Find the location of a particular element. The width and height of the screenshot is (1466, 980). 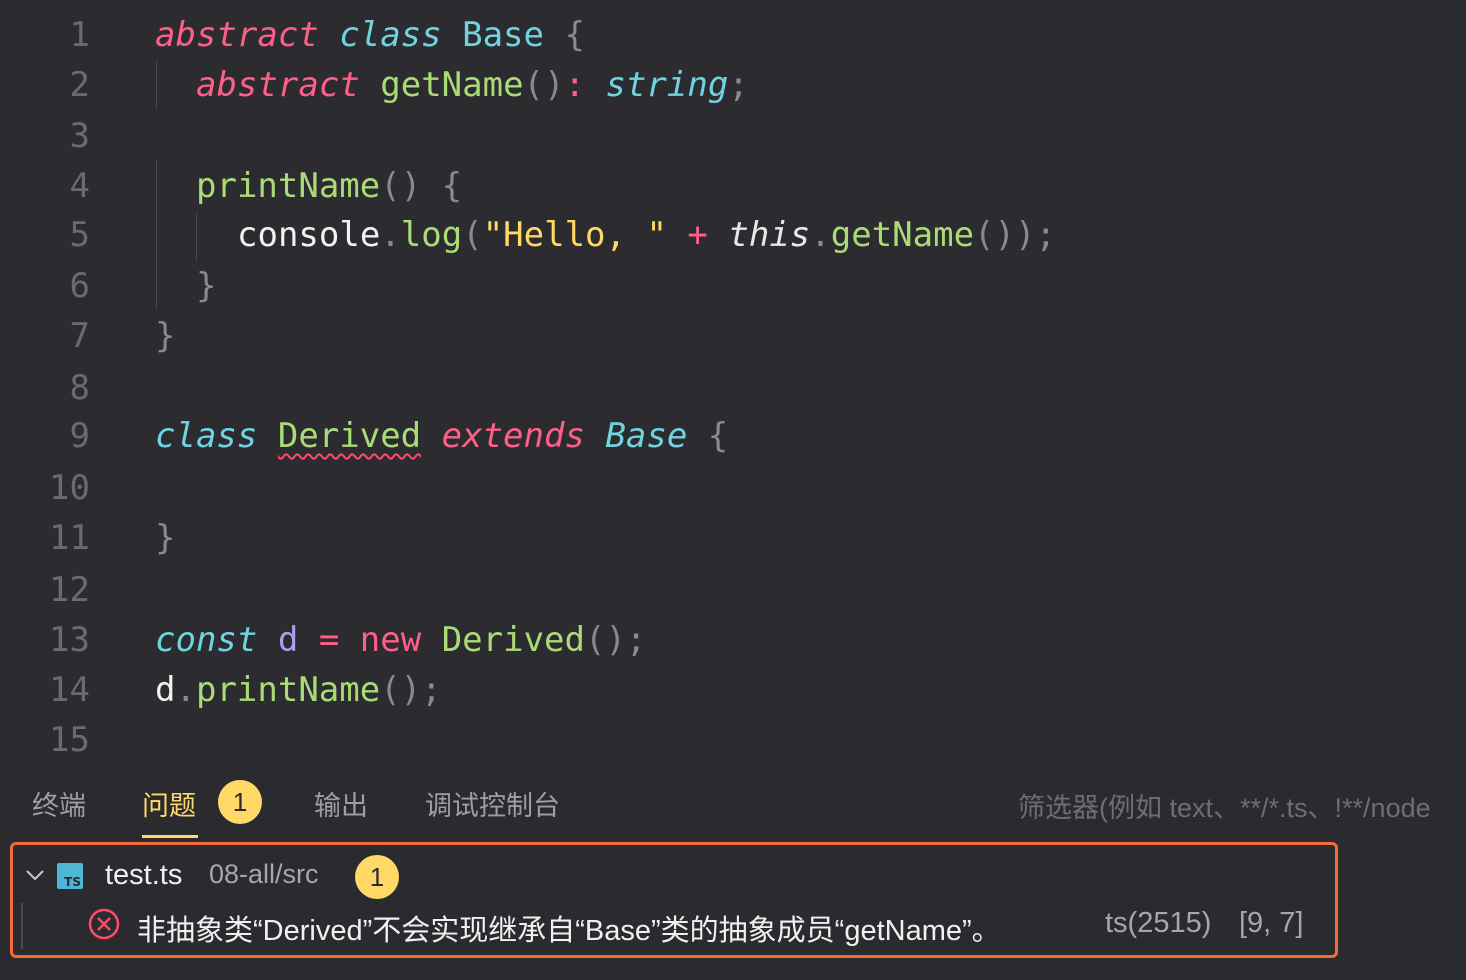

line-number: 9 is located at coordinates (79, 436).